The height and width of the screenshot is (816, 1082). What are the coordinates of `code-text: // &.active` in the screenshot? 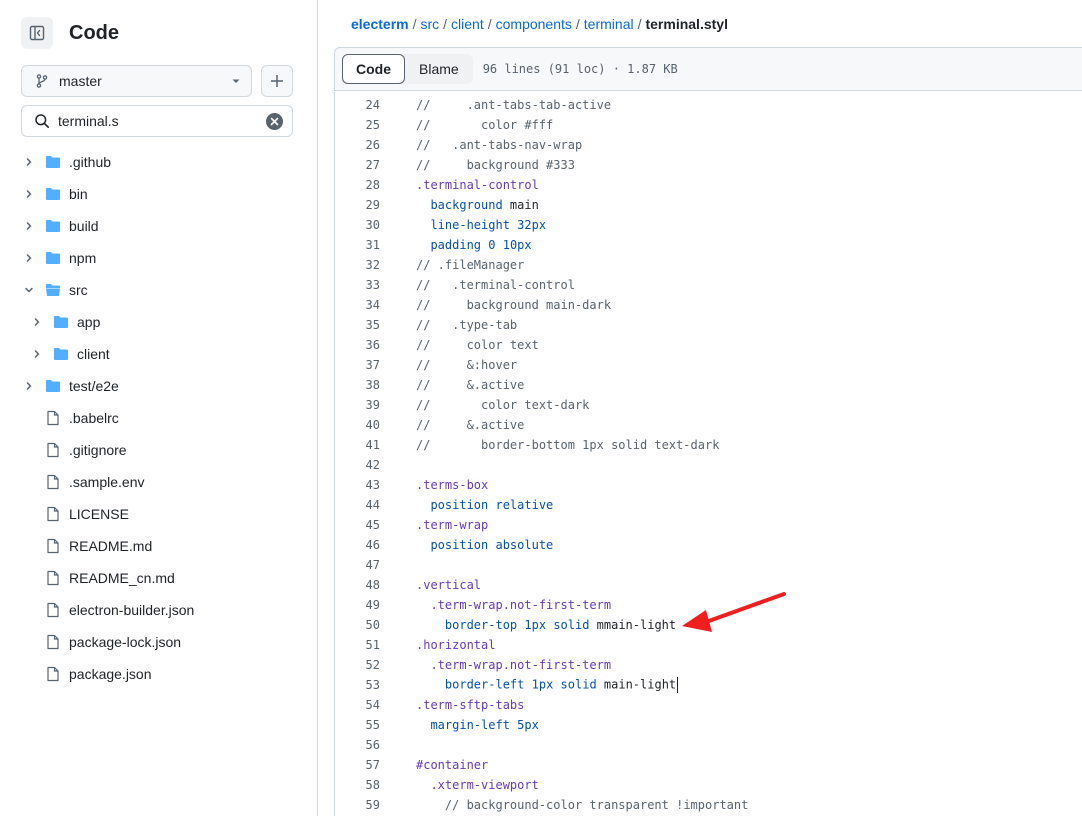 It's located at (470, 385).